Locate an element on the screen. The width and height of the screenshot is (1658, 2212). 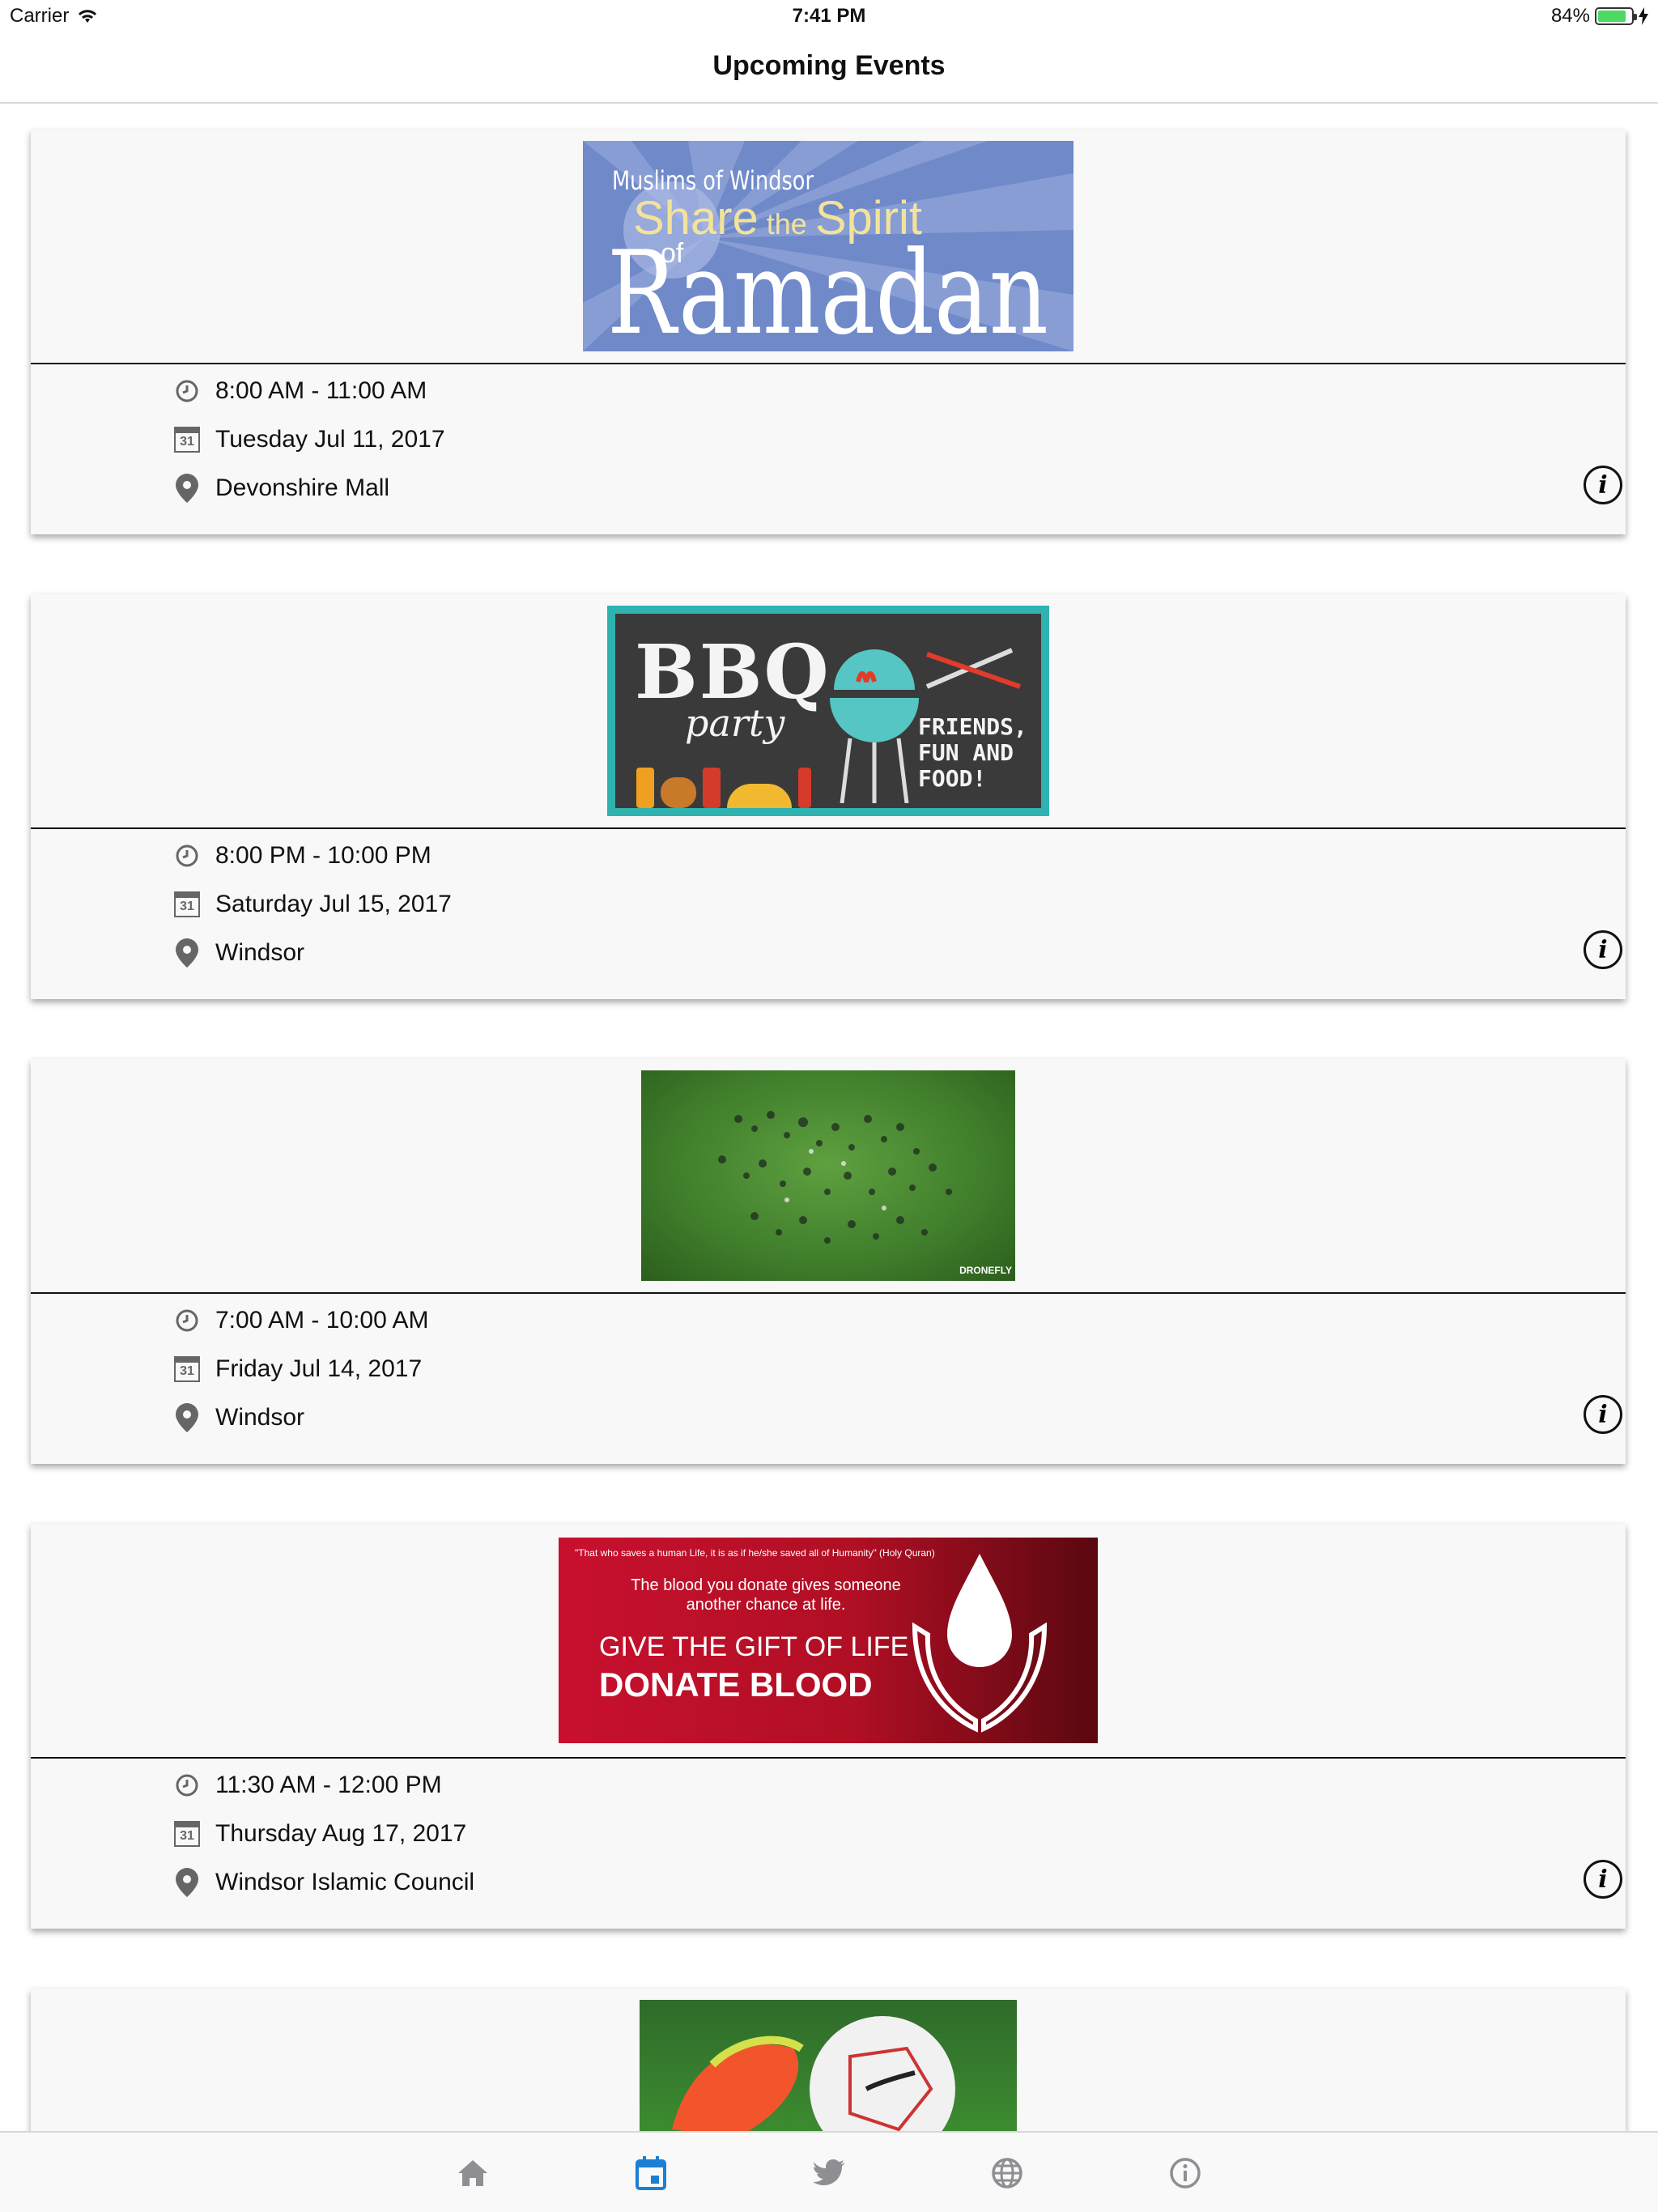
banner-donate-line: DONATE BLOOD is located at coordinates (736, 1684).